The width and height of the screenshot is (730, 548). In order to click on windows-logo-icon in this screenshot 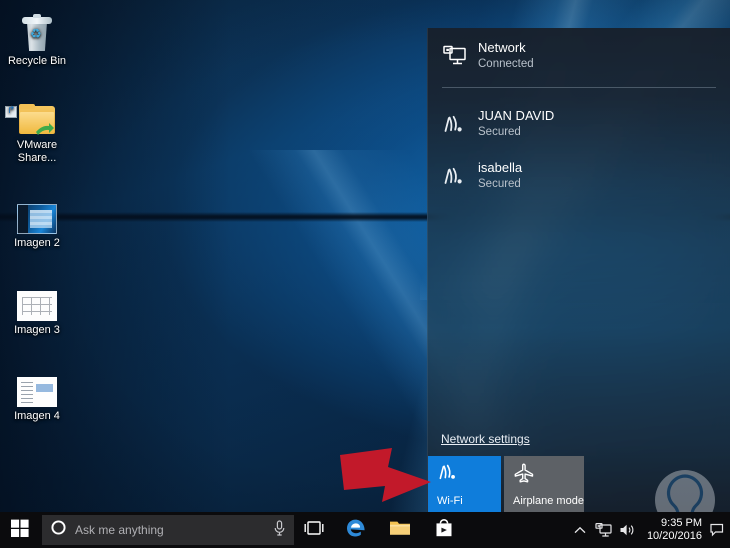, I will do `click(20, 530)`.